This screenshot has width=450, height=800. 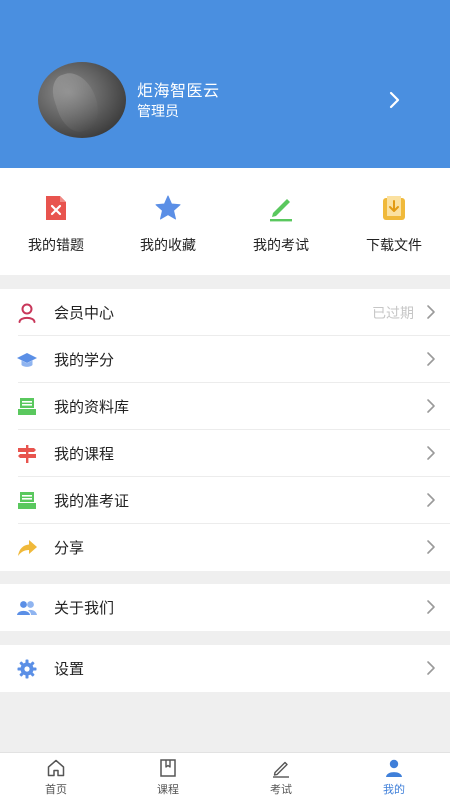 What do you see at coordinates (225, 312) in the screenshot?
I see `menu-item-member-center: 会员中心 已过期` at bounding box center [225, 312].